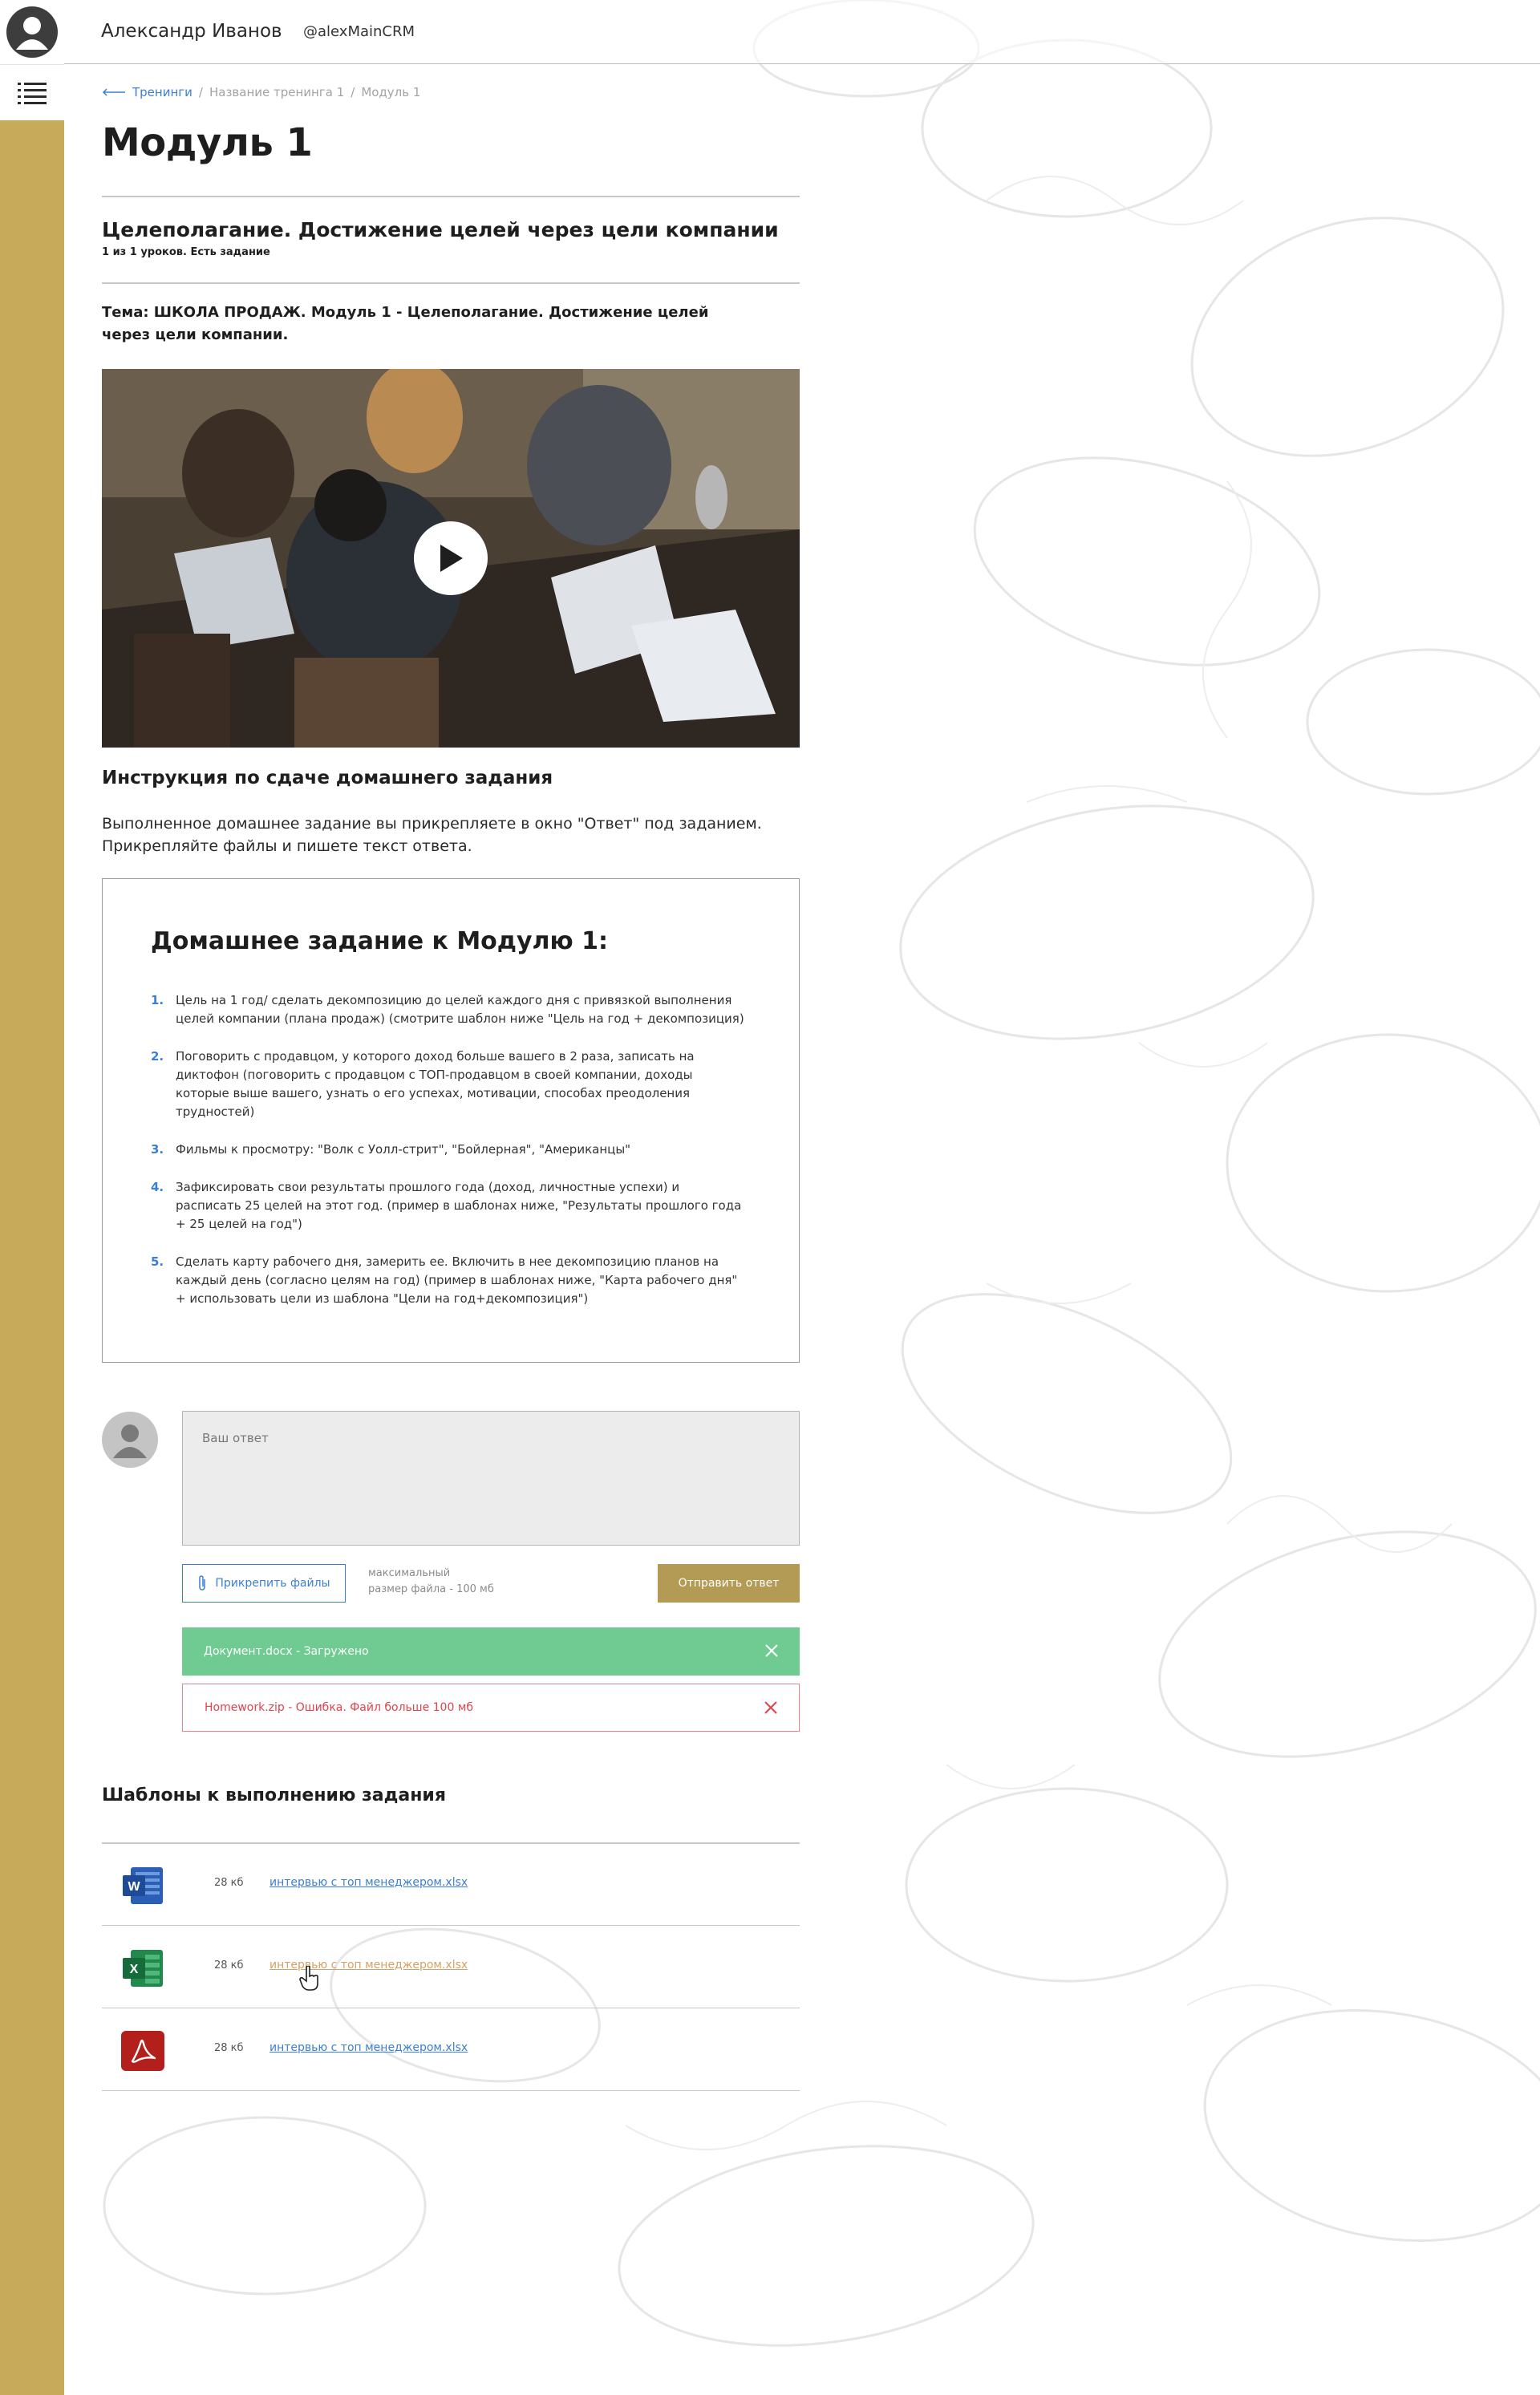 The height and width of the screenshot is (2395, 1540). Describe the element at coordinates (308, 1979) in the screenshot. I see `hand-cursor-icon` at that location.